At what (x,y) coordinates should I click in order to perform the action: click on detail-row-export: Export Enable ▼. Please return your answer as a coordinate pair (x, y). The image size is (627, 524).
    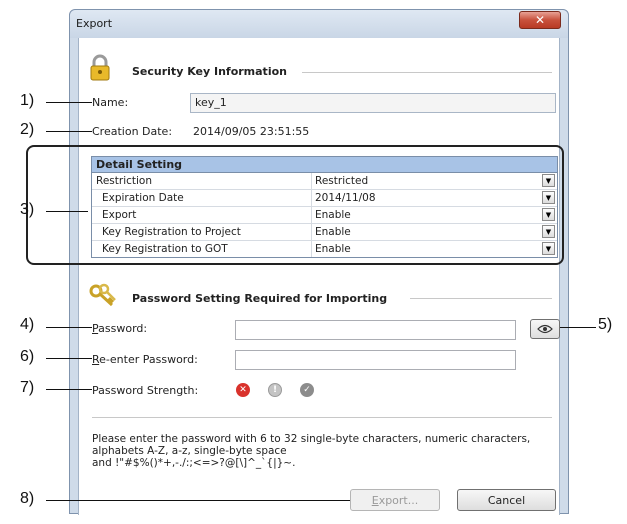
    Looking at the image, I should click on (324, 215).